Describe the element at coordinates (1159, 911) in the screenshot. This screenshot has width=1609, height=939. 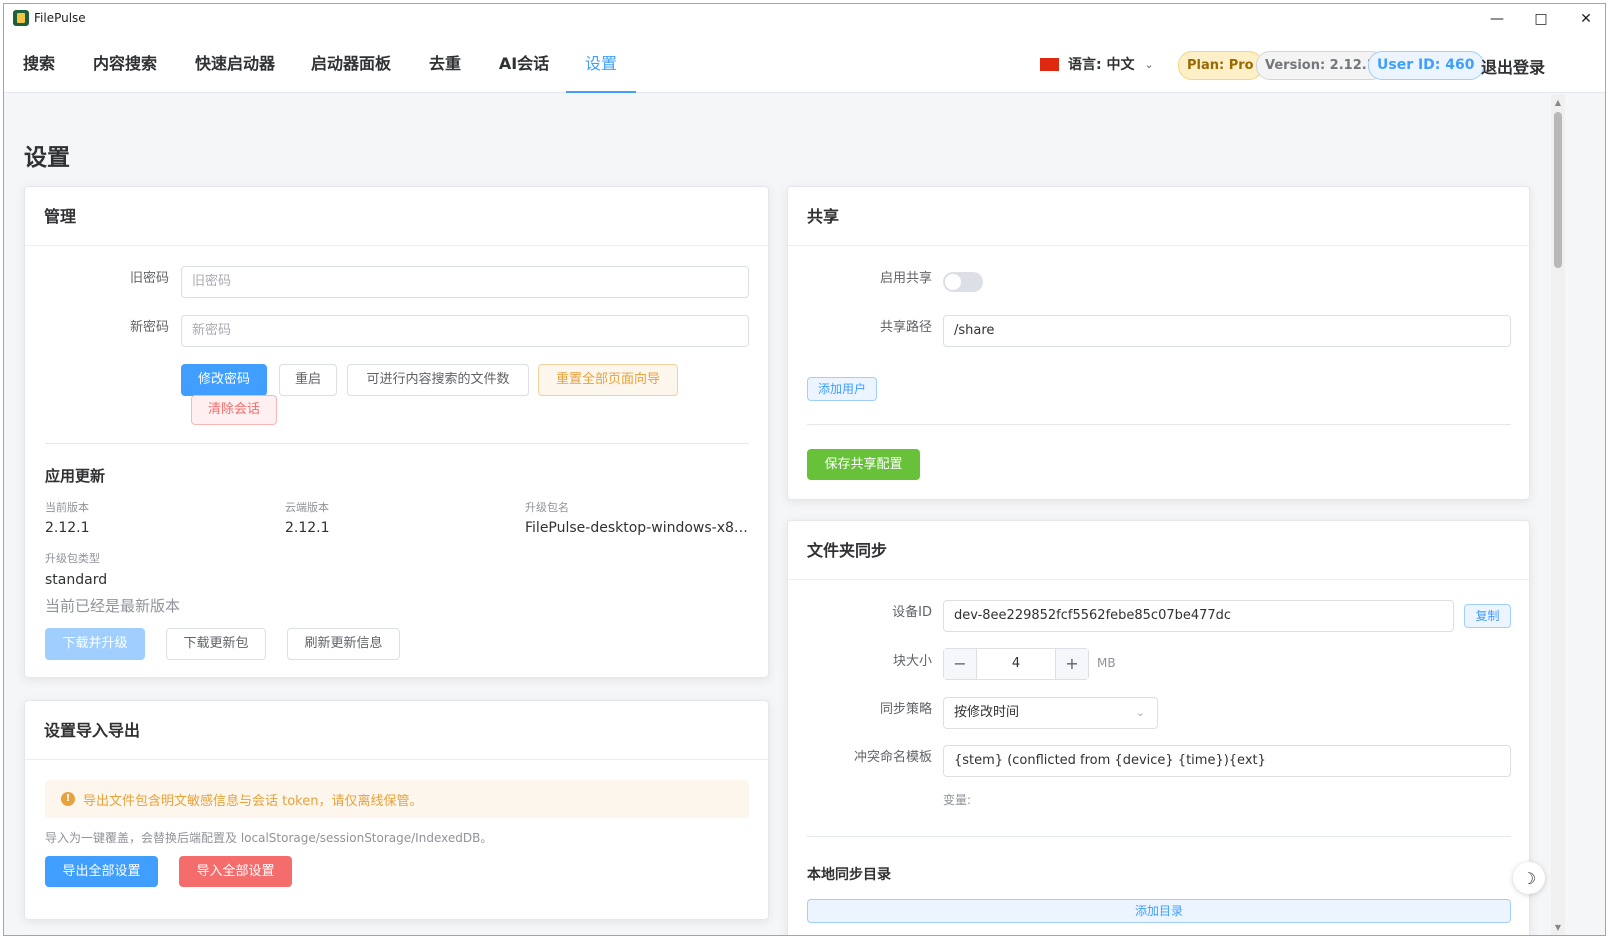
I see `add-directory-button: 添加目录` at that location.